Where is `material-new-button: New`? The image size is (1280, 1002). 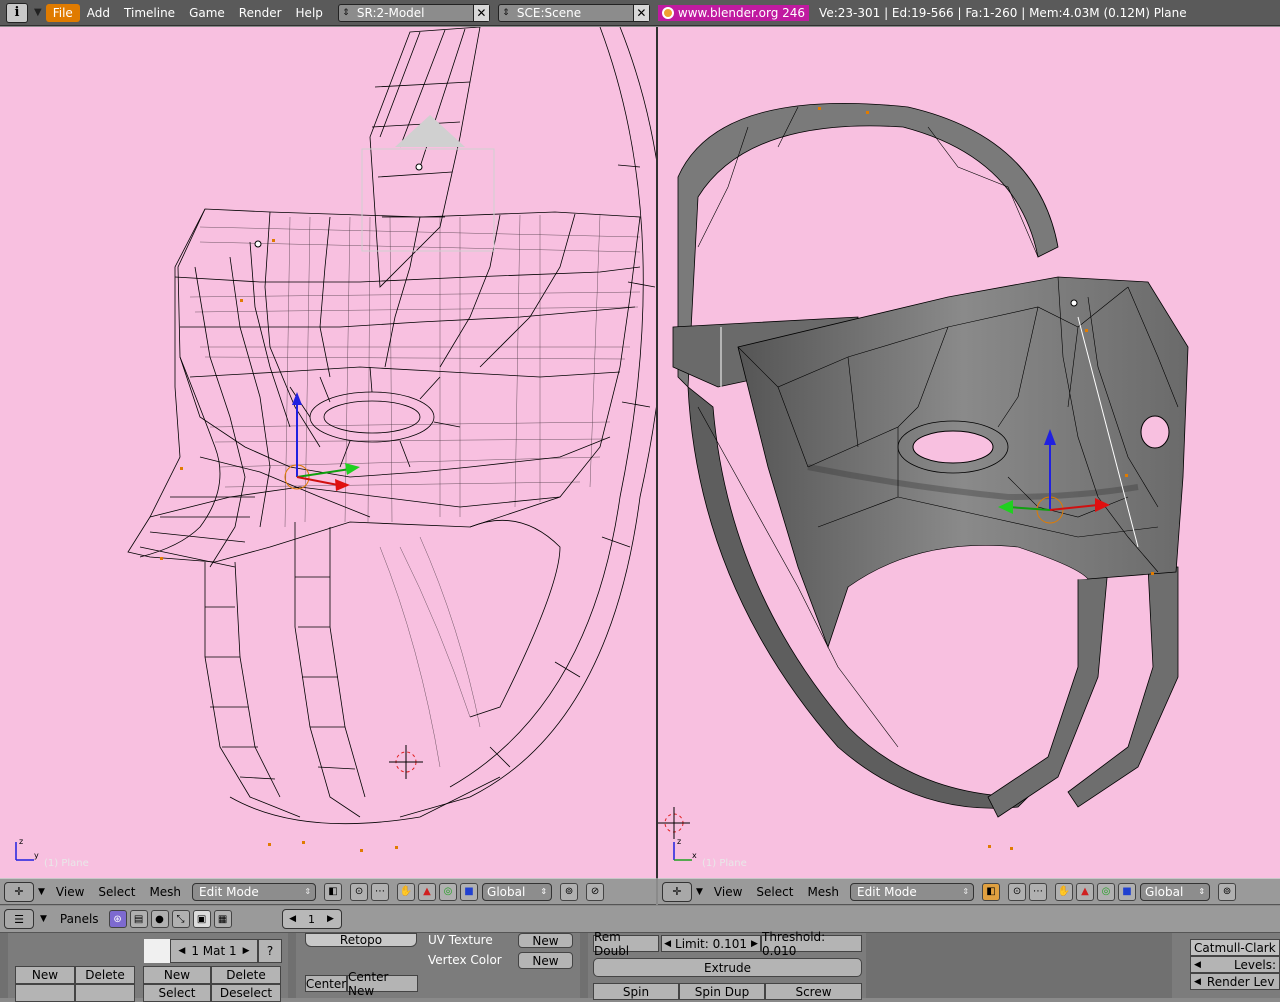 material-new-button: New is located at coordinates (177, 975).